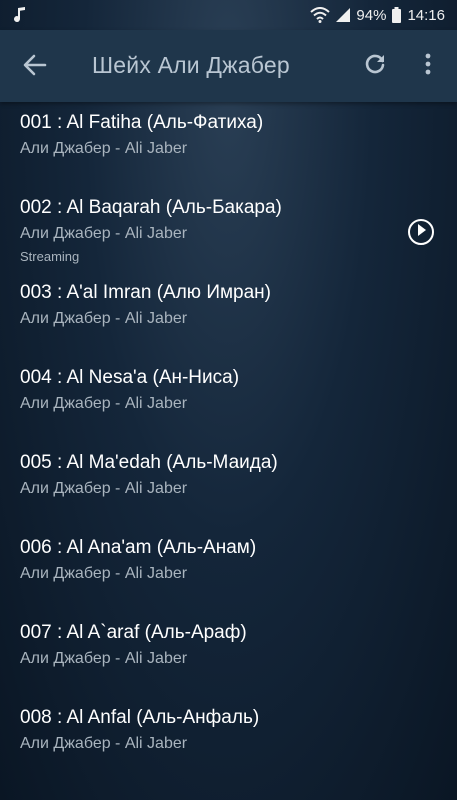  I want to click on more-options-button, so click(428, 66).